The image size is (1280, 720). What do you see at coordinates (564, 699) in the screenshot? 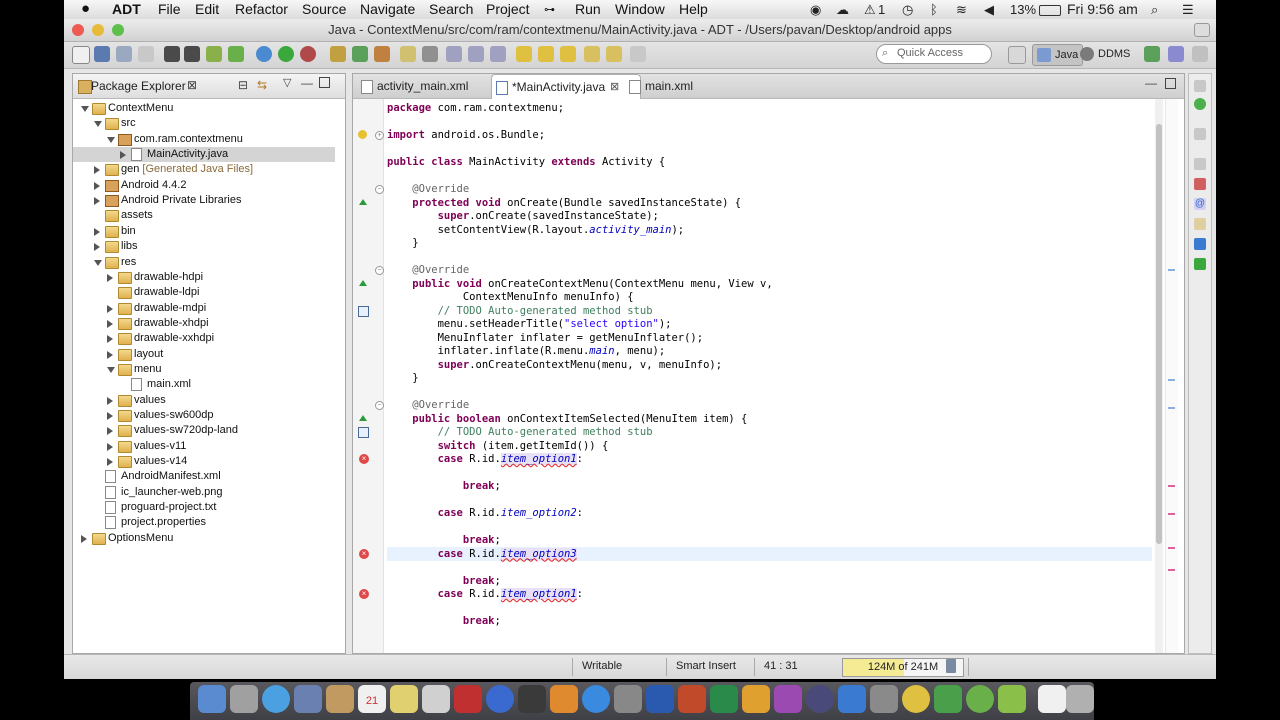
I see `ibooks-icon` at bounding box center [564, 699].